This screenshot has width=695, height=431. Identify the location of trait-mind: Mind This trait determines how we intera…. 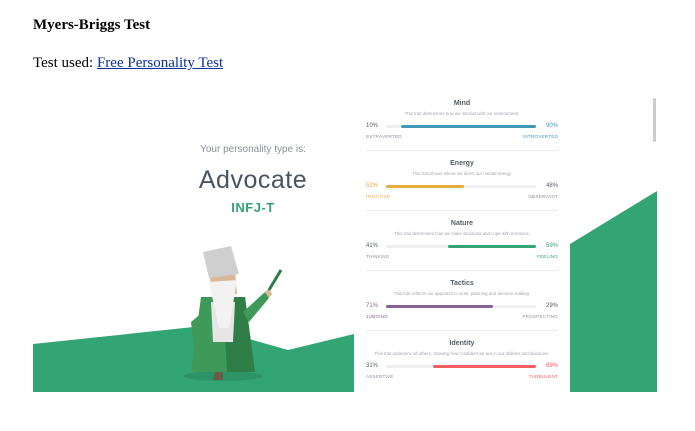
(462, 121).